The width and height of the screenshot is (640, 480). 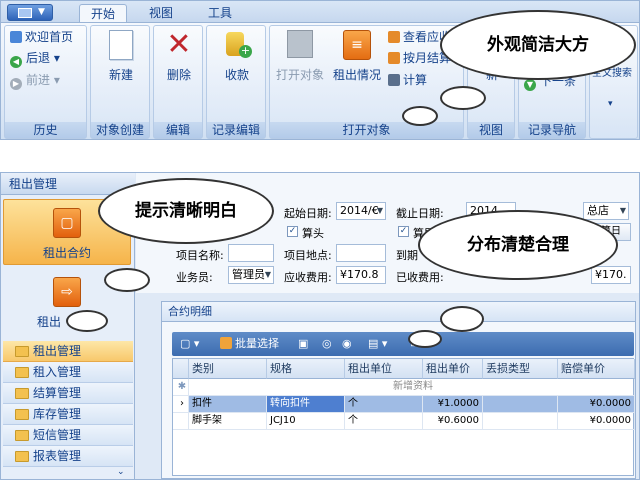 What do you see at coordinates (379, 210) in the screenshot?
I see `chevron-down-icon: ▼` at bounding box center [379, 210].